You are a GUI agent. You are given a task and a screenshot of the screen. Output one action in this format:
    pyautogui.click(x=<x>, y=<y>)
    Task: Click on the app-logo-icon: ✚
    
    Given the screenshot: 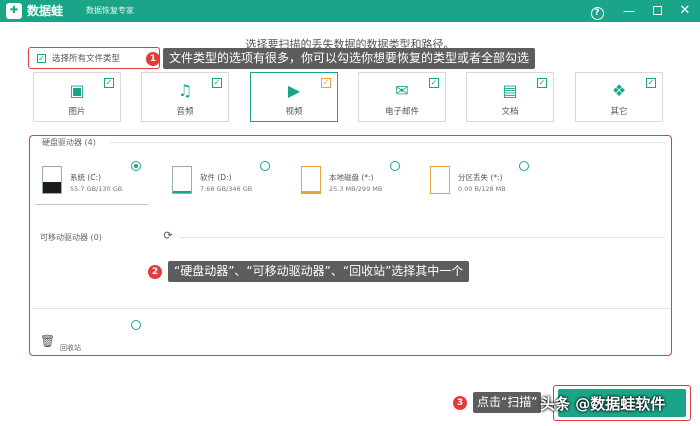 What is the action you would take?
    pyautogui.click(x=14, y=11)
    